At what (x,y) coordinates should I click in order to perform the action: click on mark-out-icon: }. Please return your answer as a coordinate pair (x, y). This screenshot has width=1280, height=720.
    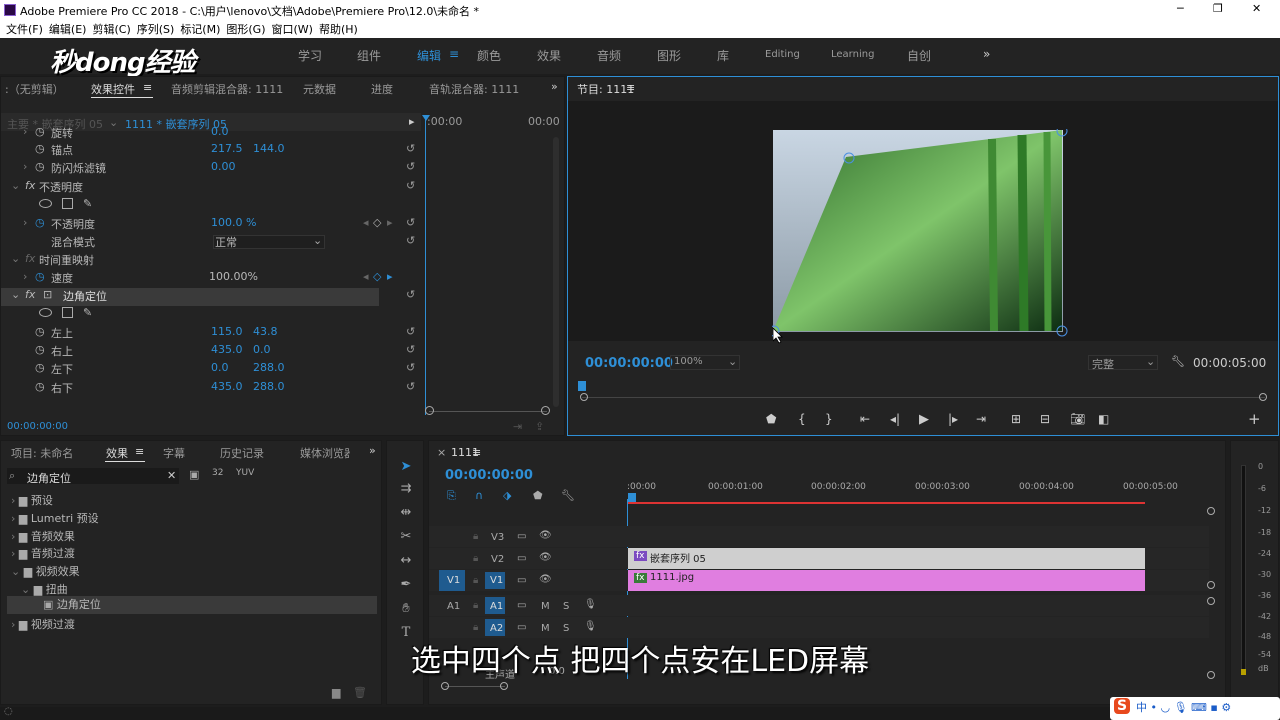
    Looking at the image, I should click on (829, 419).